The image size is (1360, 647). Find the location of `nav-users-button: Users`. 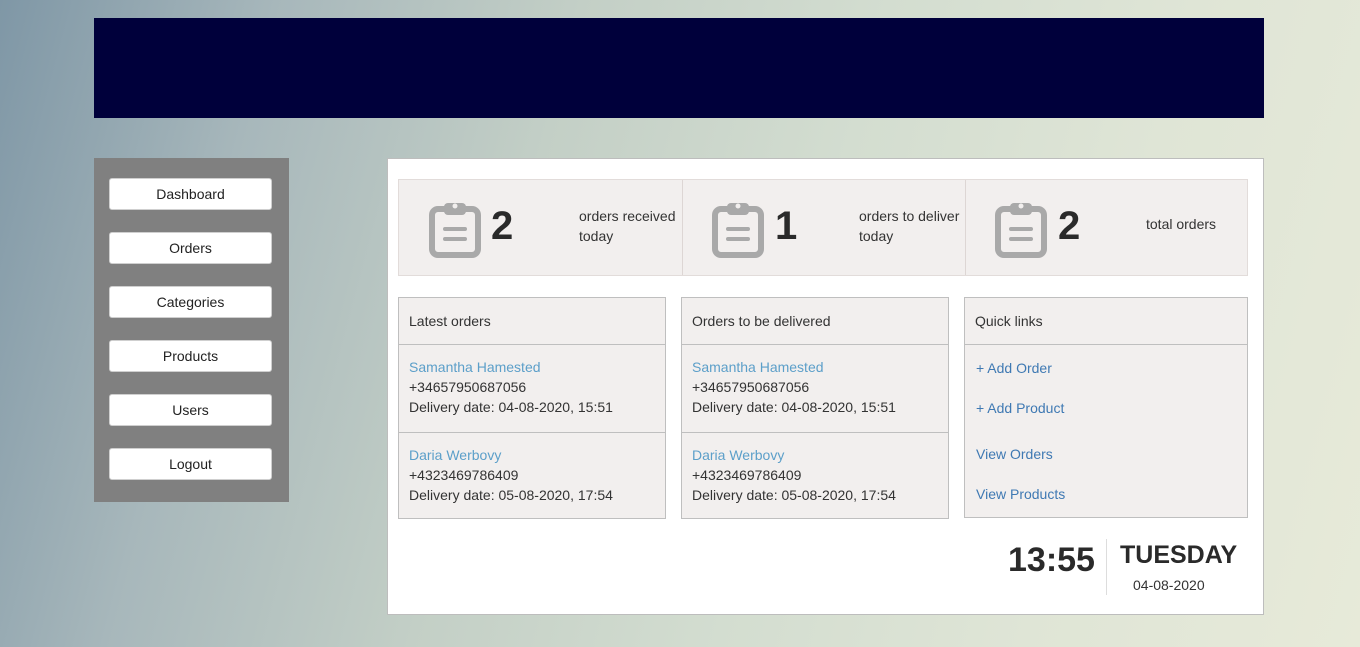

nav-users-button: Users is located at coordinates (190, 410).